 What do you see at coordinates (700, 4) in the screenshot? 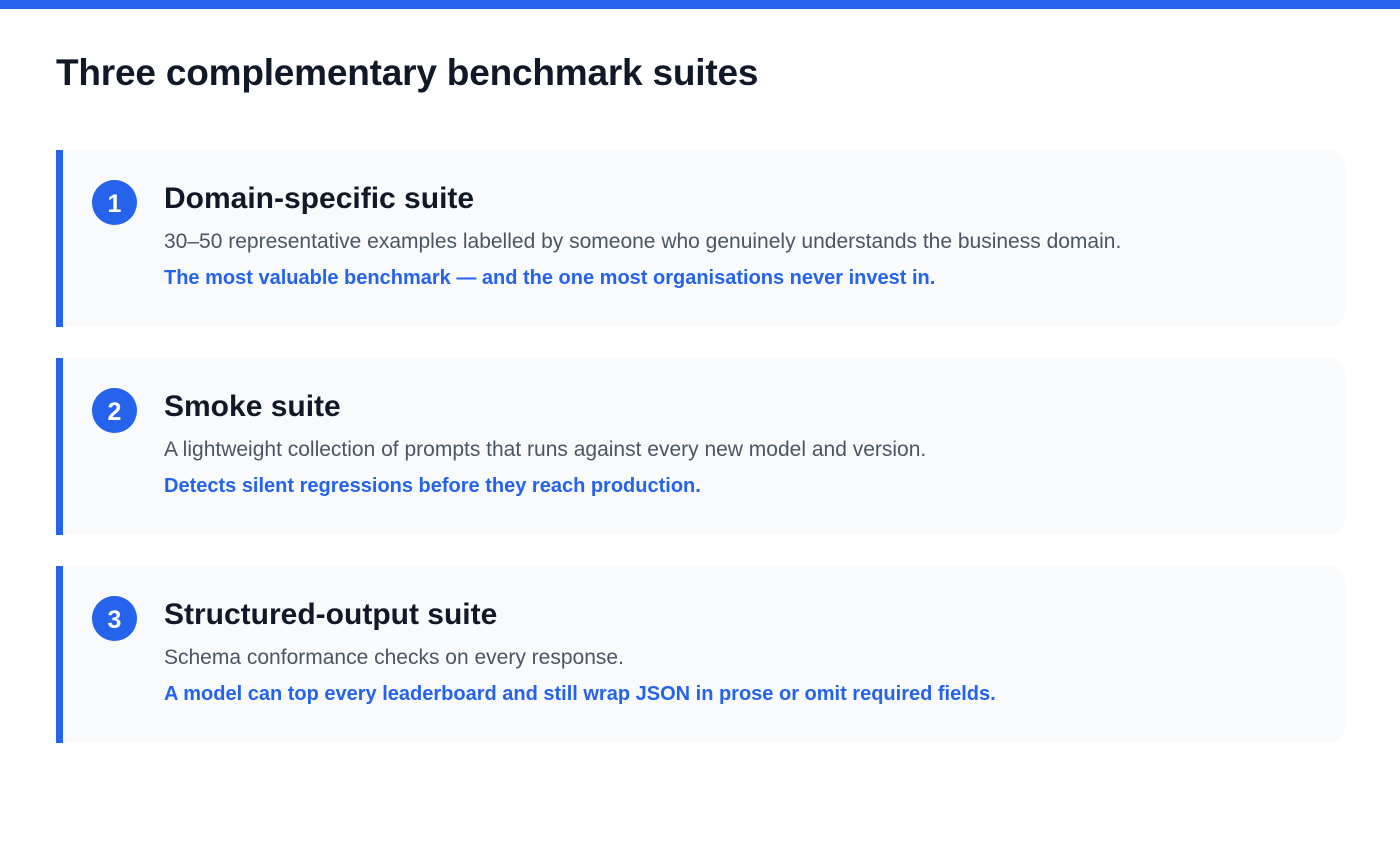
I see `top-accent-bar` at bounding box center [700, 4].